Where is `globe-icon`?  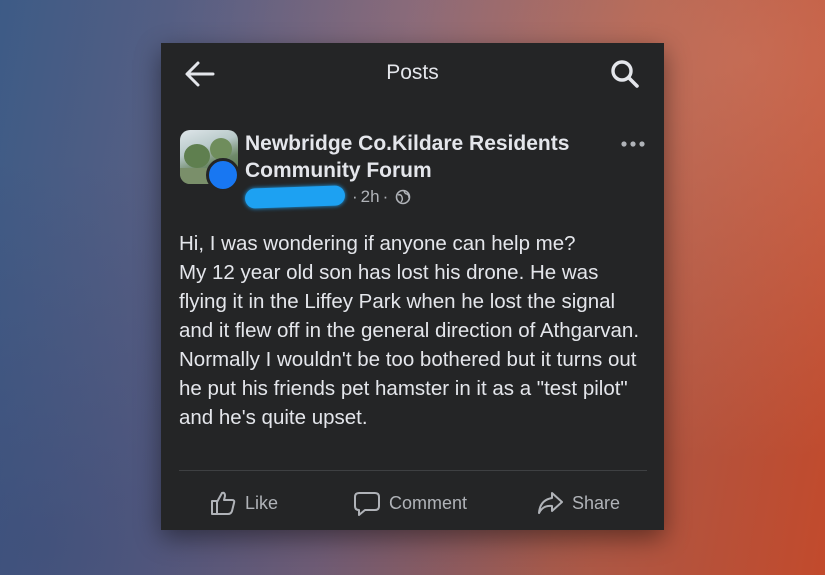
globe-icon is located at coordinates (403, 197).